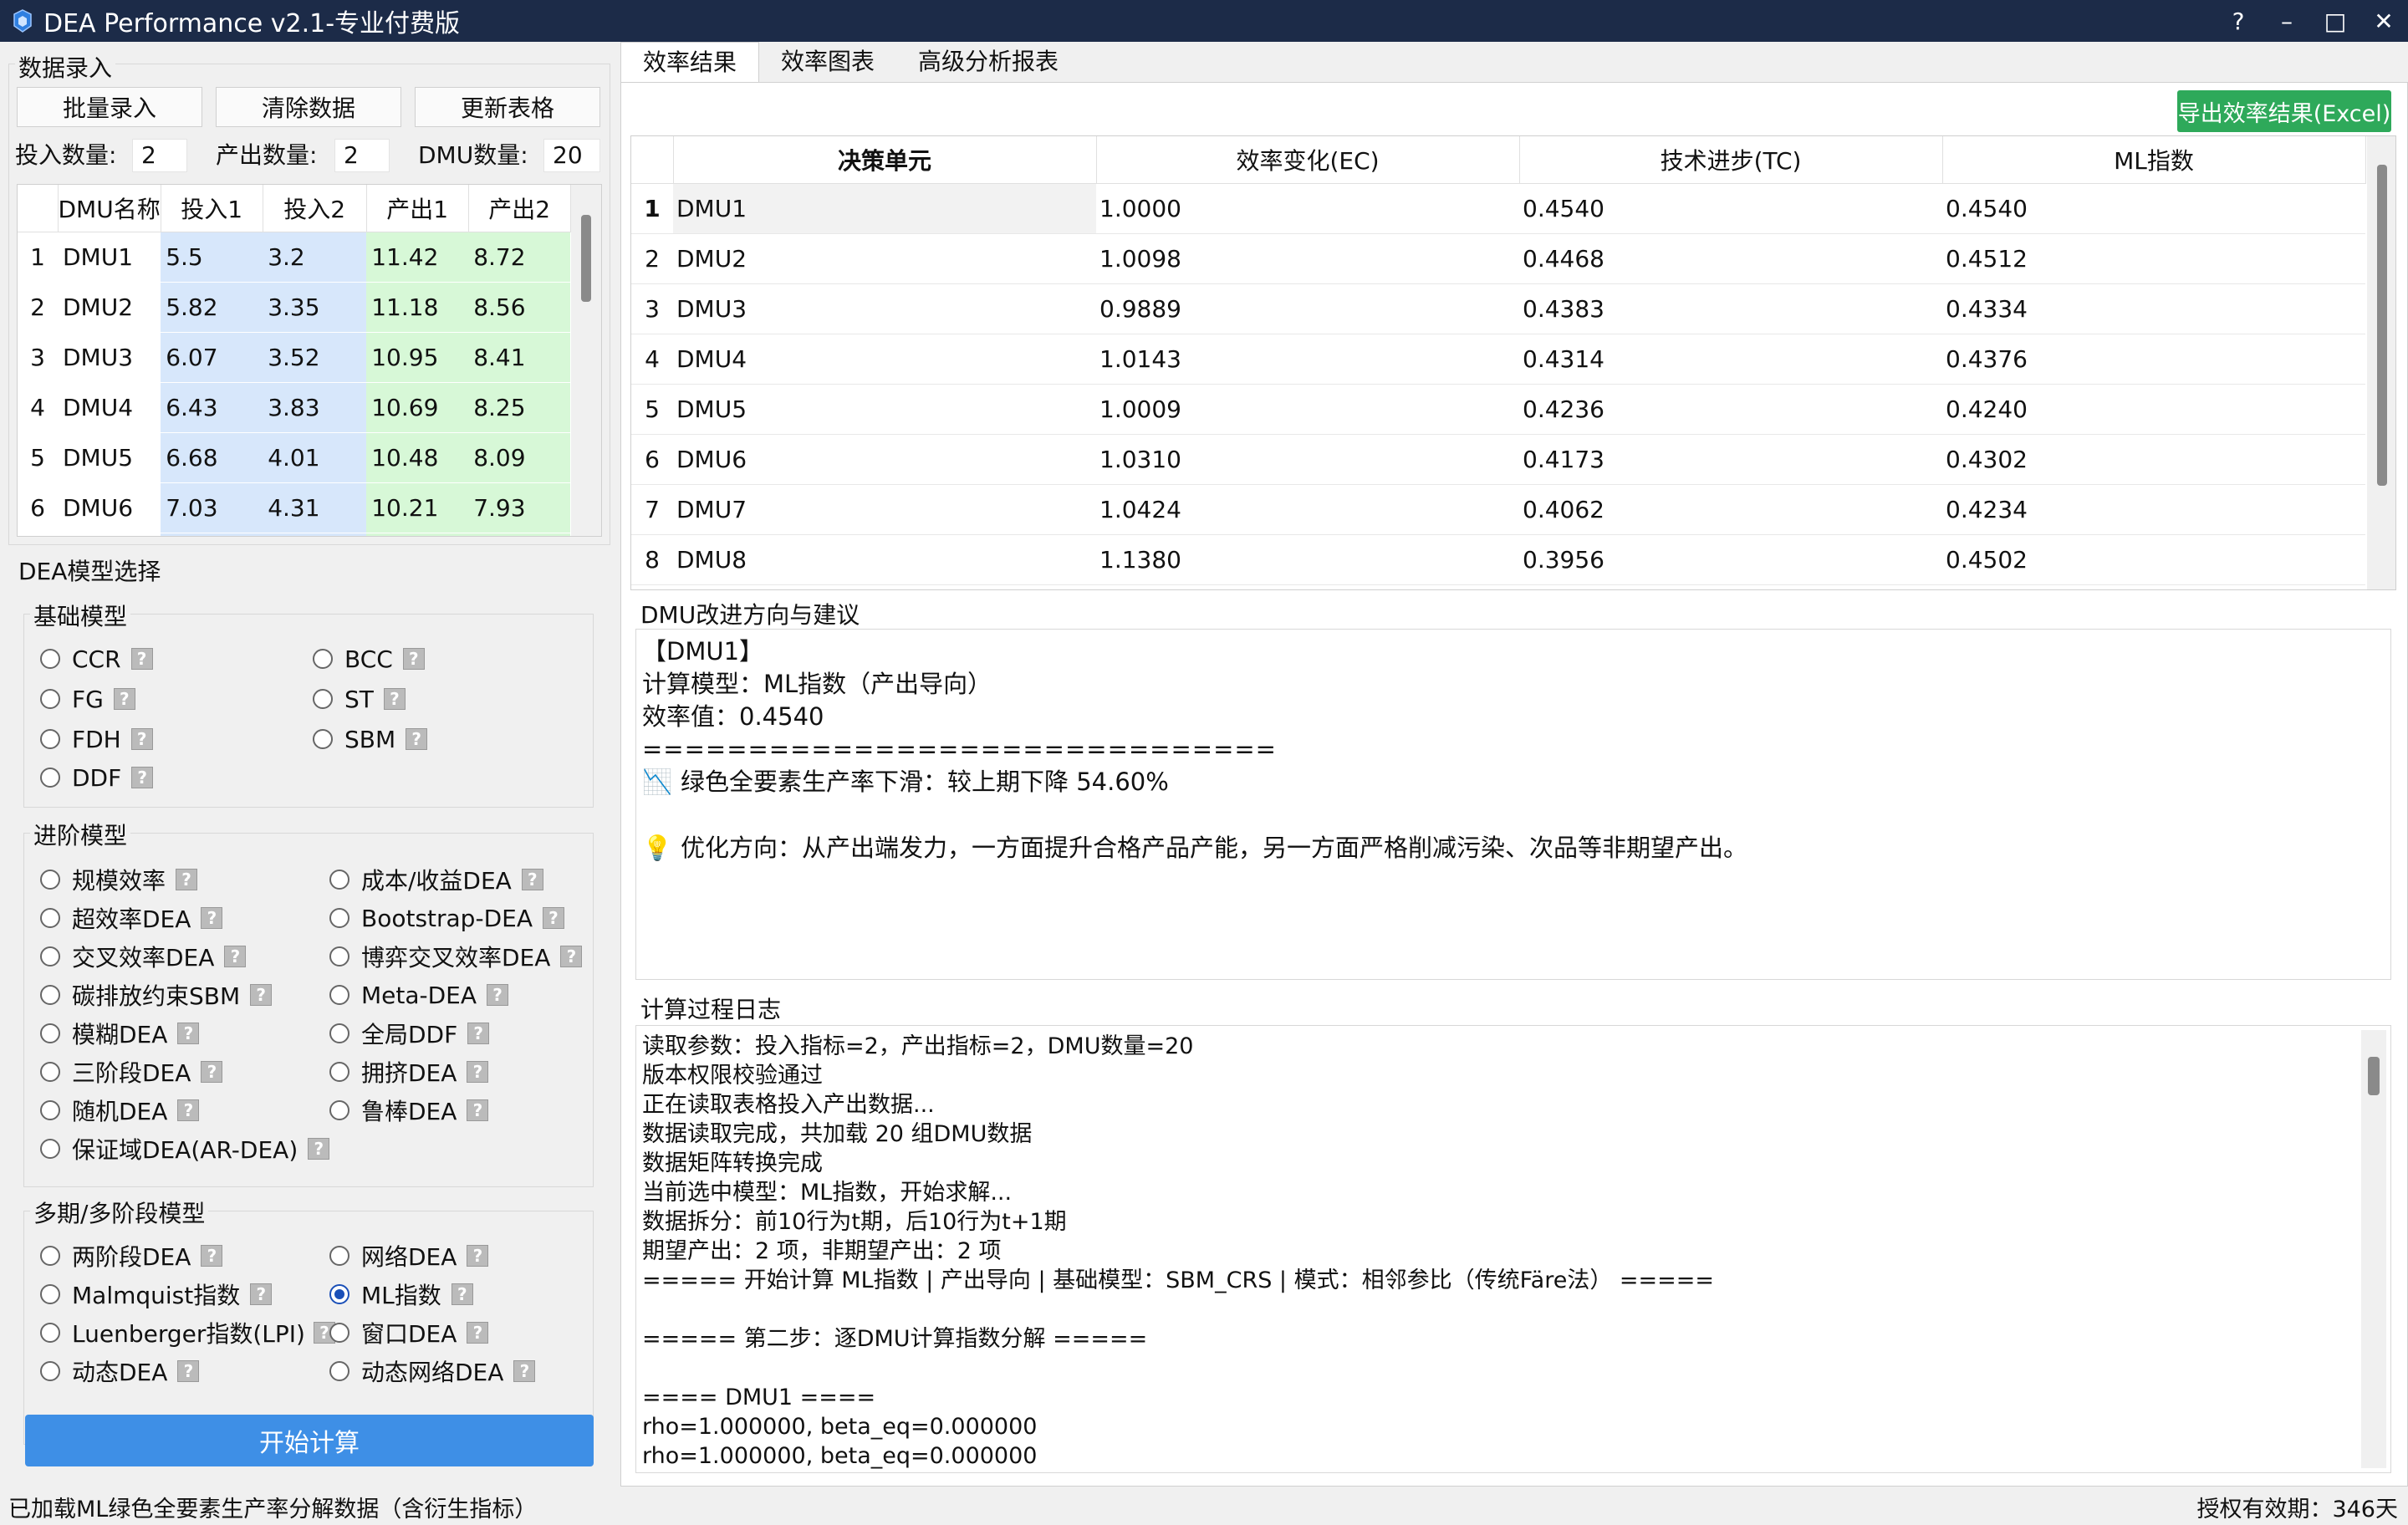 This screenshot has height=1525, width=2408. What do you see at coordinates (308, 107) in the screenshot?
I see `clear-data-button: 清除数据` at bounding box center [308, 107].